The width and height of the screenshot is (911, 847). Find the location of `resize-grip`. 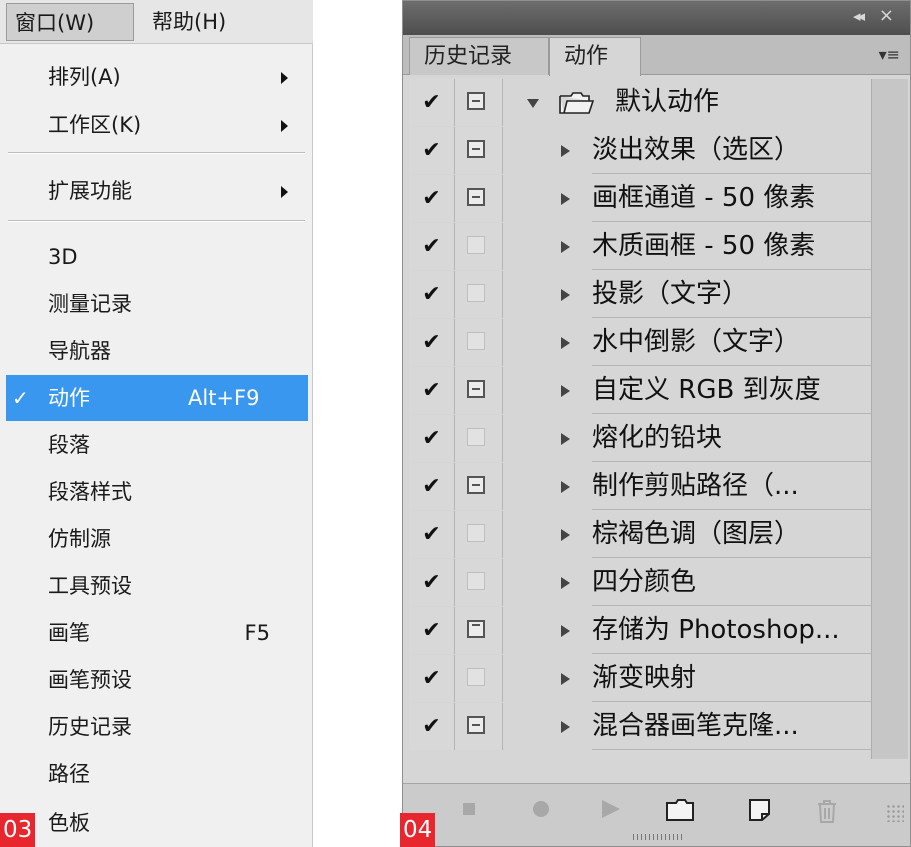

resize-grip is located at coordinates (658, 837).